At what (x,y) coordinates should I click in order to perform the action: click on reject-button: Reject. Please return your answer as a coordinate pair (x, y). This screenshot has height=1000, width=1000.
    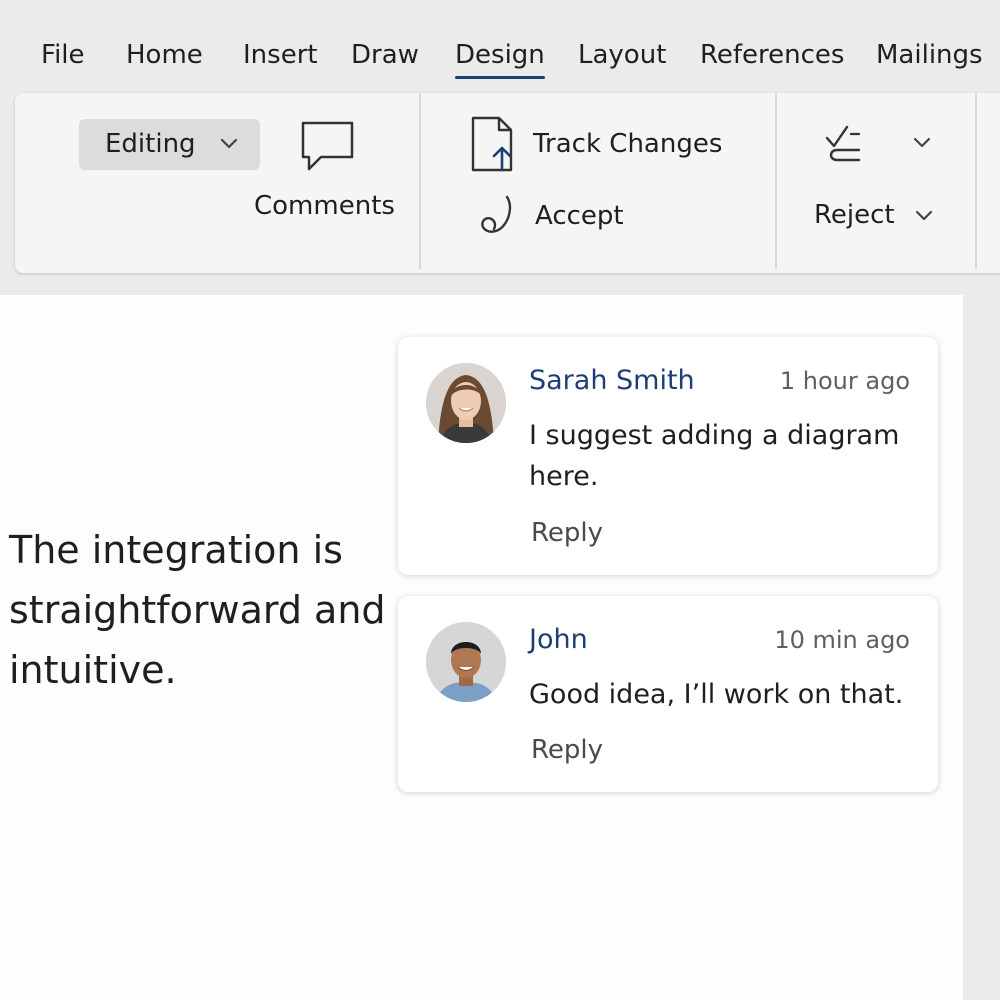
    Looking at the image, I should click on (877, 218).